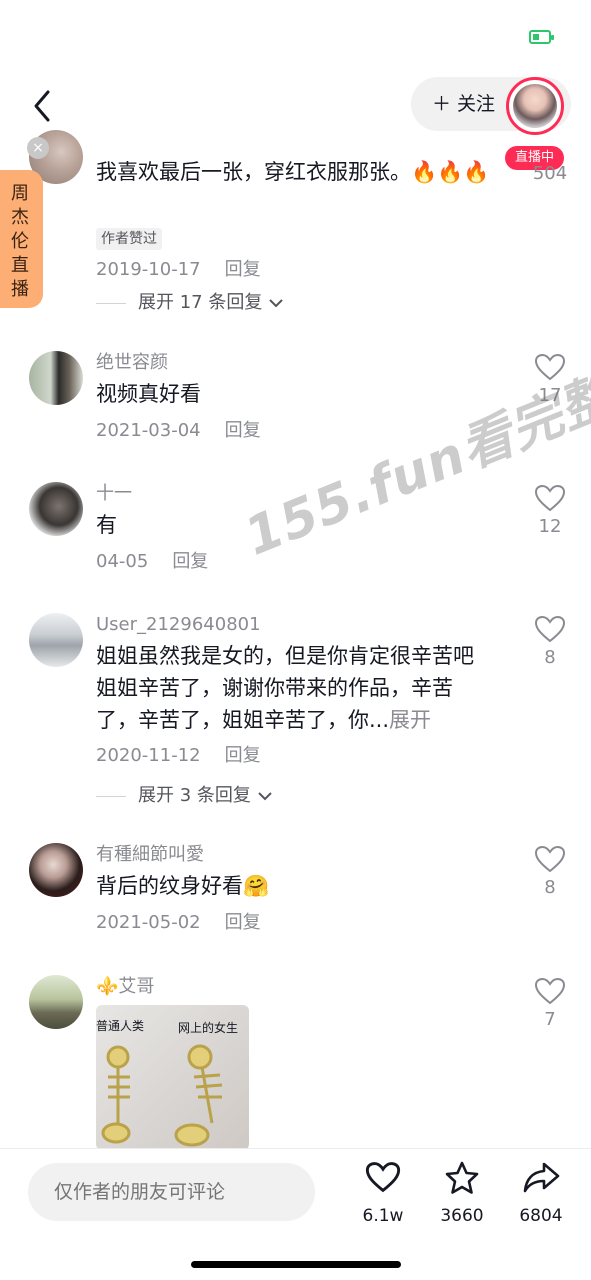  Describe the element at coordinates (20, 241) in the screenshot. I see `live-side-tab-label: 周杰伦直播` at that location.